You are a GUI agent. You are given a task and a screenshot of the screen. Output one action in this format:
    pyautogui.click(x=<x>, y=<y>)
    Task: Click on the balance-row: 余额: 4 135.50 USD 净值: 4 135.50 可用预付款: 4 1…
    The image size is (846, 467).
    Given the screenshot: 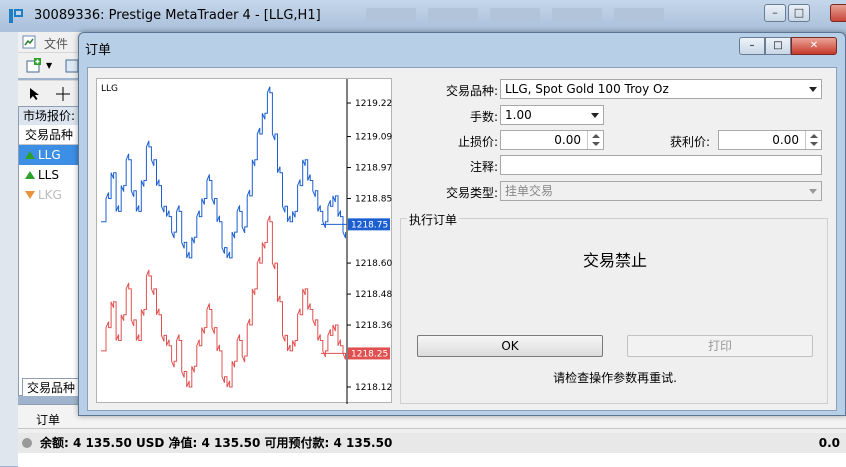 What is the action you would take?
    pyautogui.click(x=432, y=443)
    